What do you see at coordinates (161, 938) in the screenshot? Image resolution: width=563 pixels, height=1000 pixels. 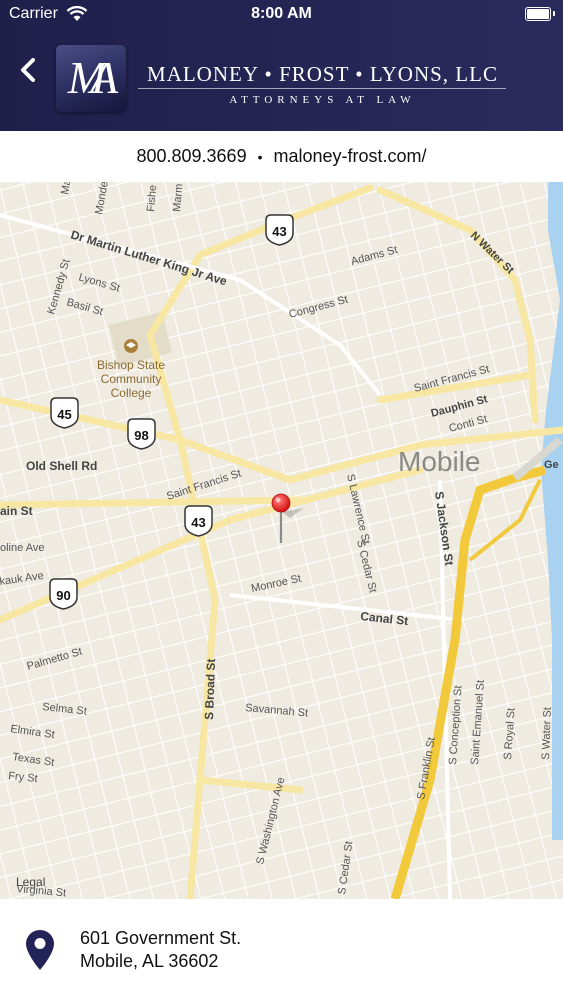 I see `address-line-1: 601 Government St.` at bounding box center [161, 938].